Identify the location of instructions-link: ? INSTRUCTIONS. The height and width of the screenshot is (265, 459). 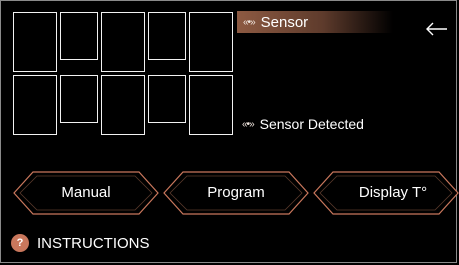
(80, 243).